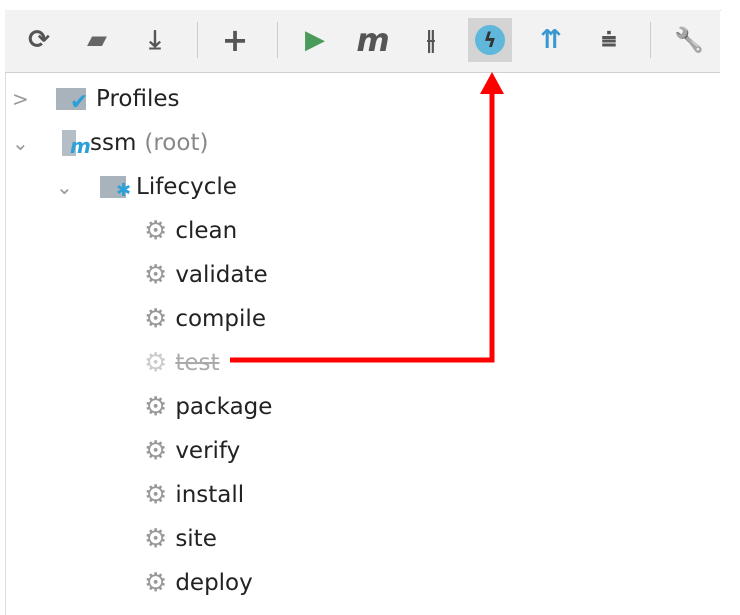 Image resolution: width=740 pixels, height=615 pixels. What do you see at coordinates (197, 363) in the screenshot?
I see `phase-label: test` at bounding box center [197, 363].